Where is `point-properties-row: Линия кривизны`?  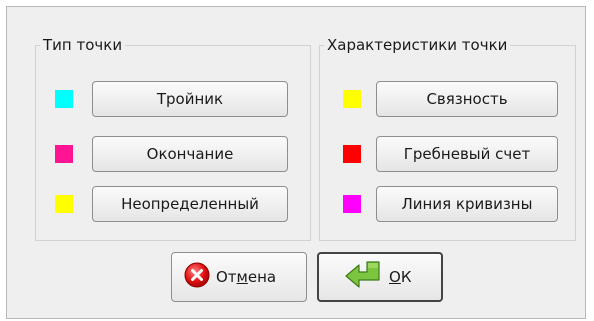
point-properties-row: Линия кривизны is located at coordinates (447, 204).